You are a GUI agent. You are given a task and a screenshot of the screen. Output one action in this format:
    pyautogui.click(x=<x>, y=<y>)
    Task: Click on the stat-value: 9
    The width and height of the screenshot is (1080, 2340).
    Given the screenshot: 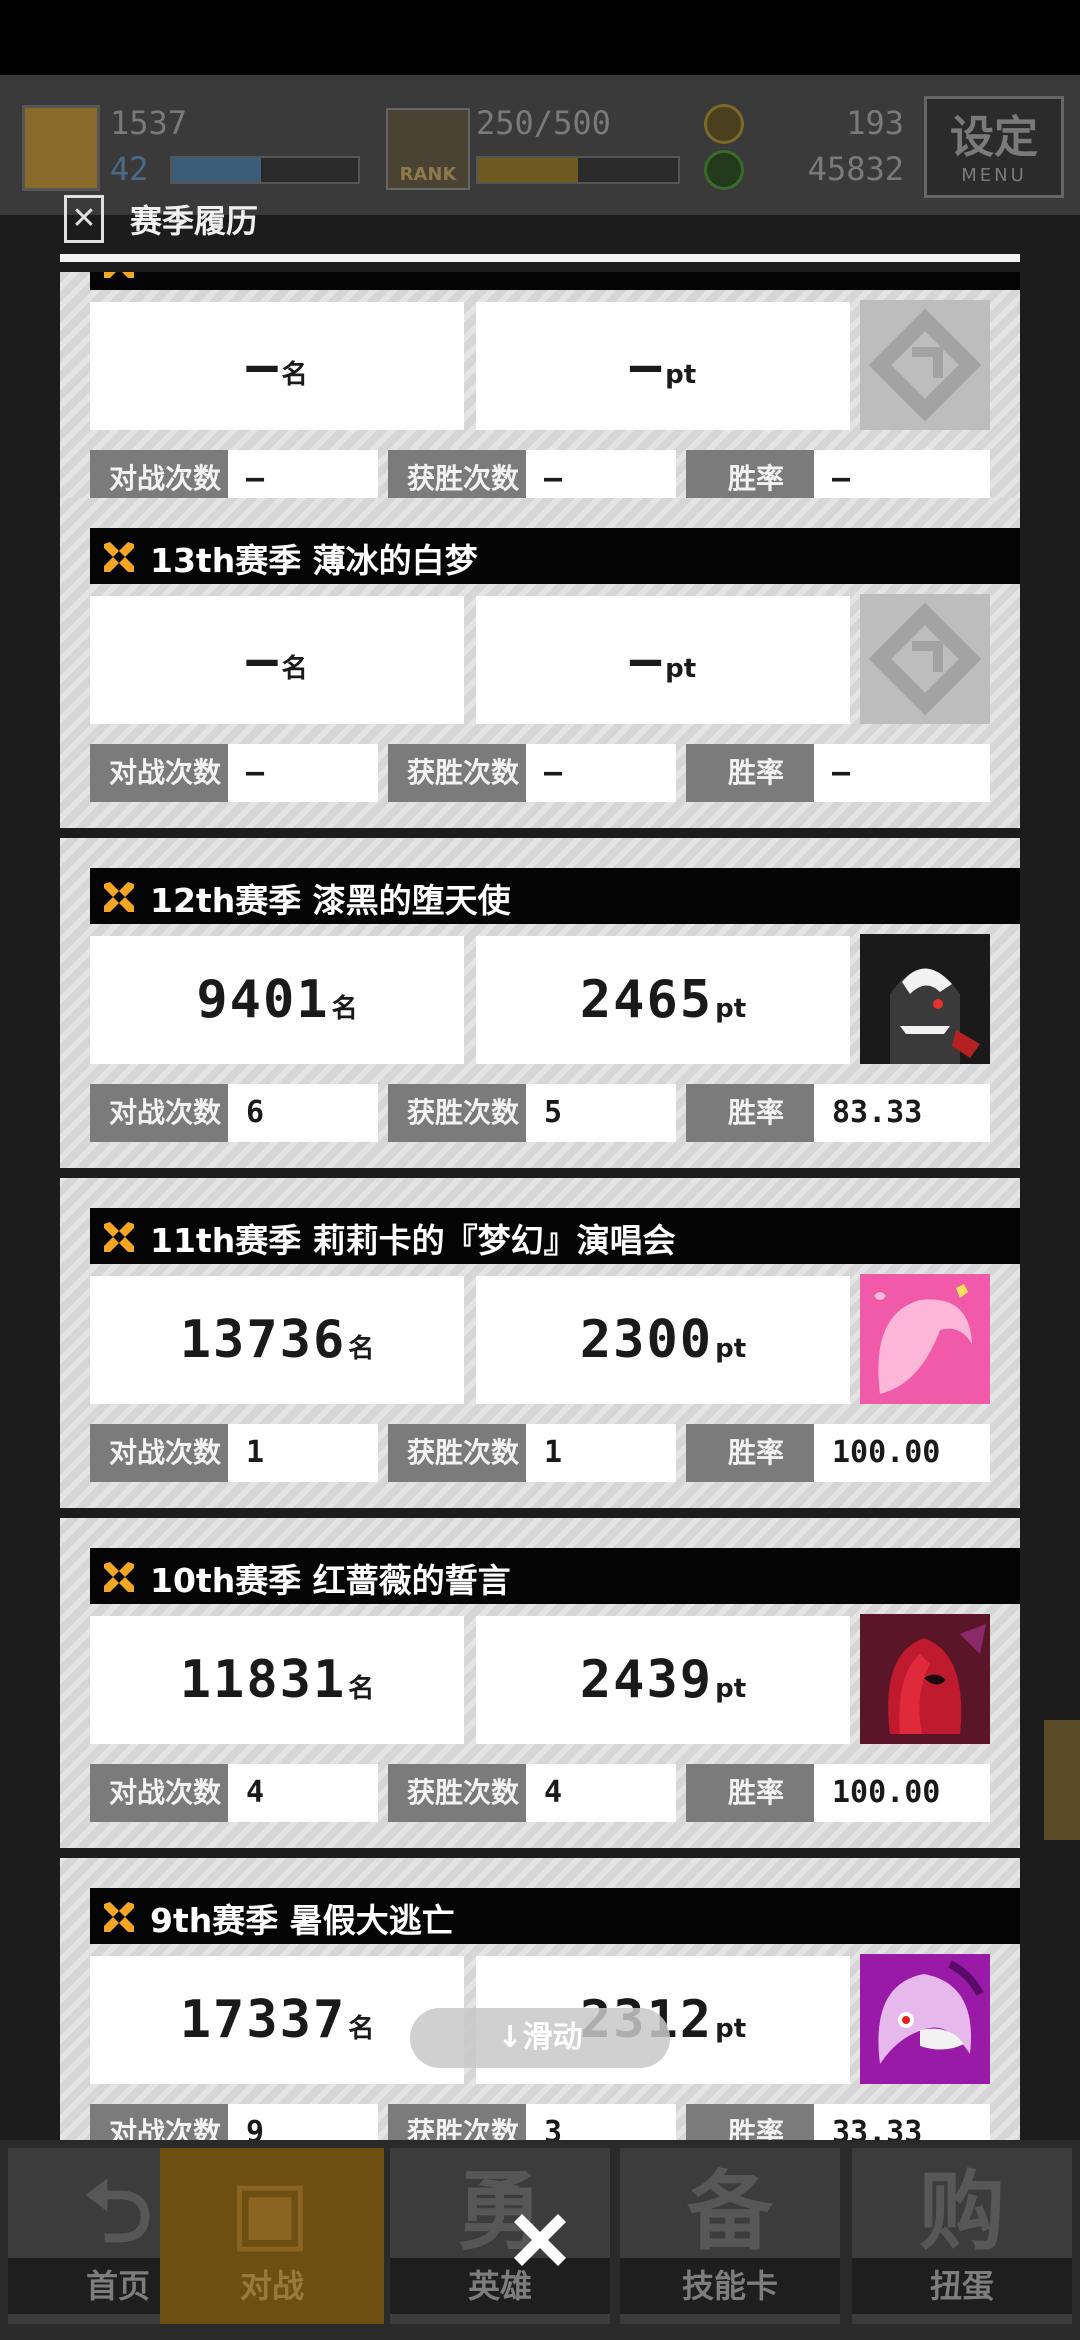 What is the action you would take?
    pyautogui.click(x=303, y=2122)
    